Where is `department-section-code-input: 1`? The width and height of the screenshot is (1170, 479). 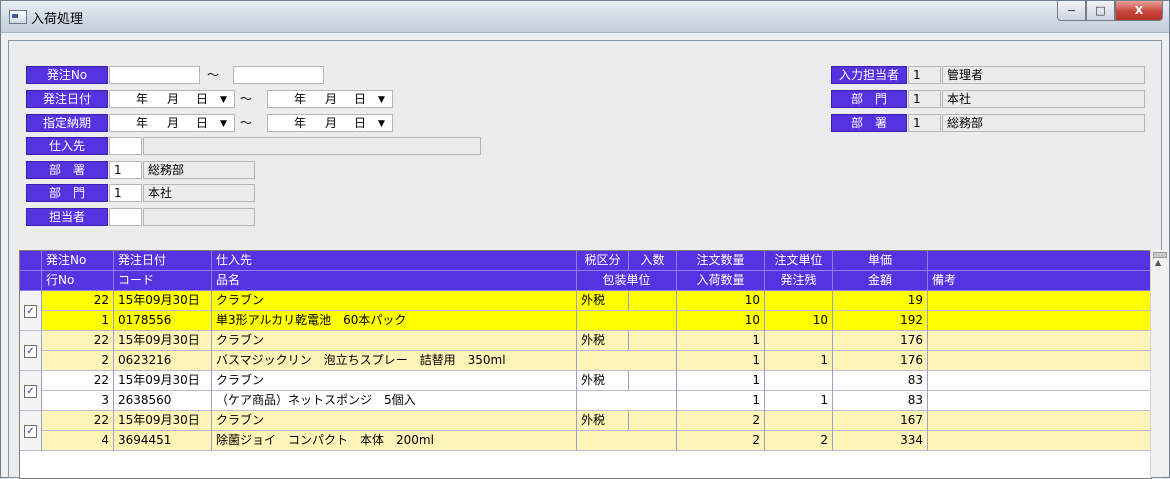 department-section-code-input: 1 is located at coordinates (125, 170).